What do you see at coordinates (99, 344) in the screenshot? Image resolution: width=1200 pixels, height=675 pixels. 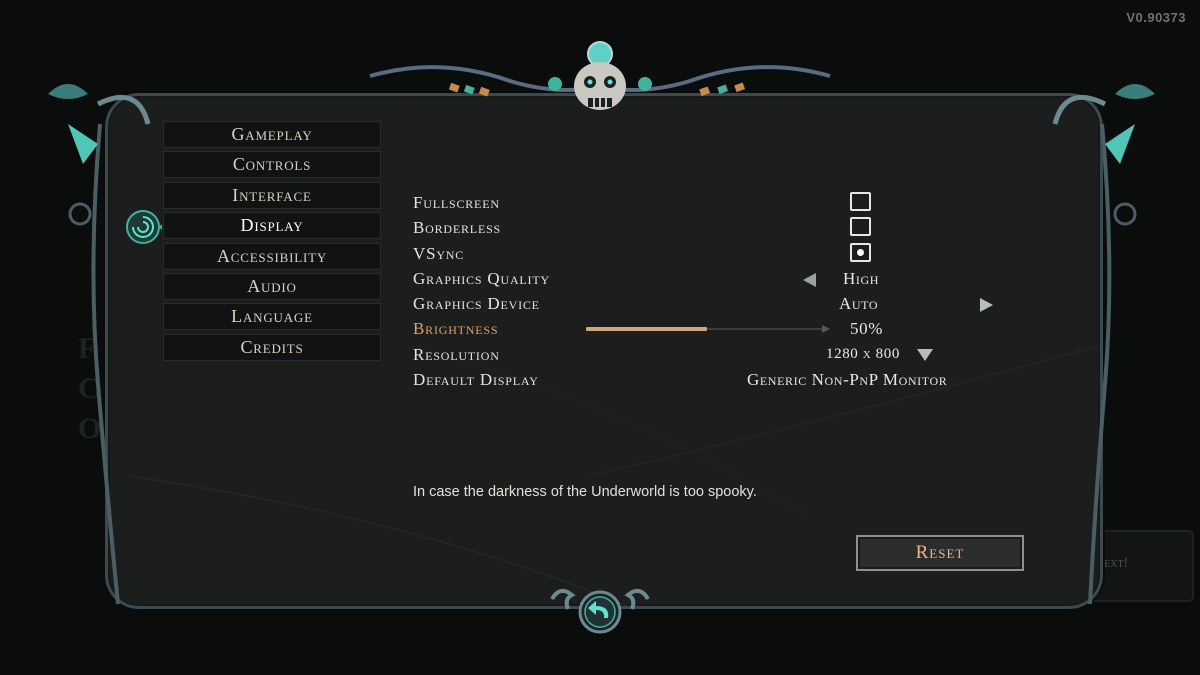 I see `left-vine-ornament` at bounding box center [99, 344].